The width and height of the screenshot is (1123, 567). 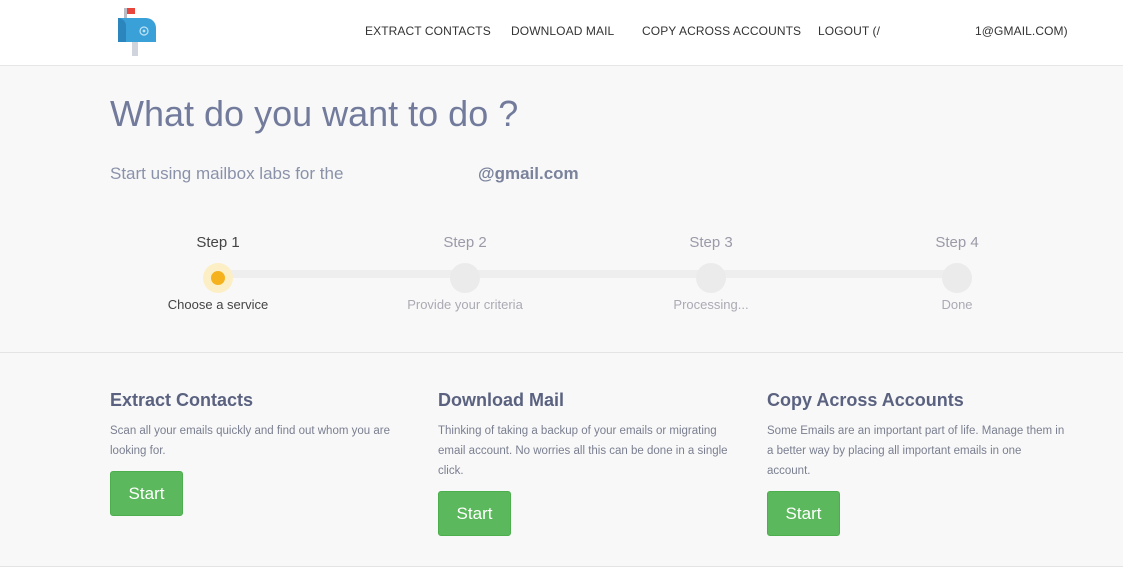 What do you see at coordinates (465, 242) in the screenshot?
I see `step-2-label: Step 2` at bounding box center [465, 242].